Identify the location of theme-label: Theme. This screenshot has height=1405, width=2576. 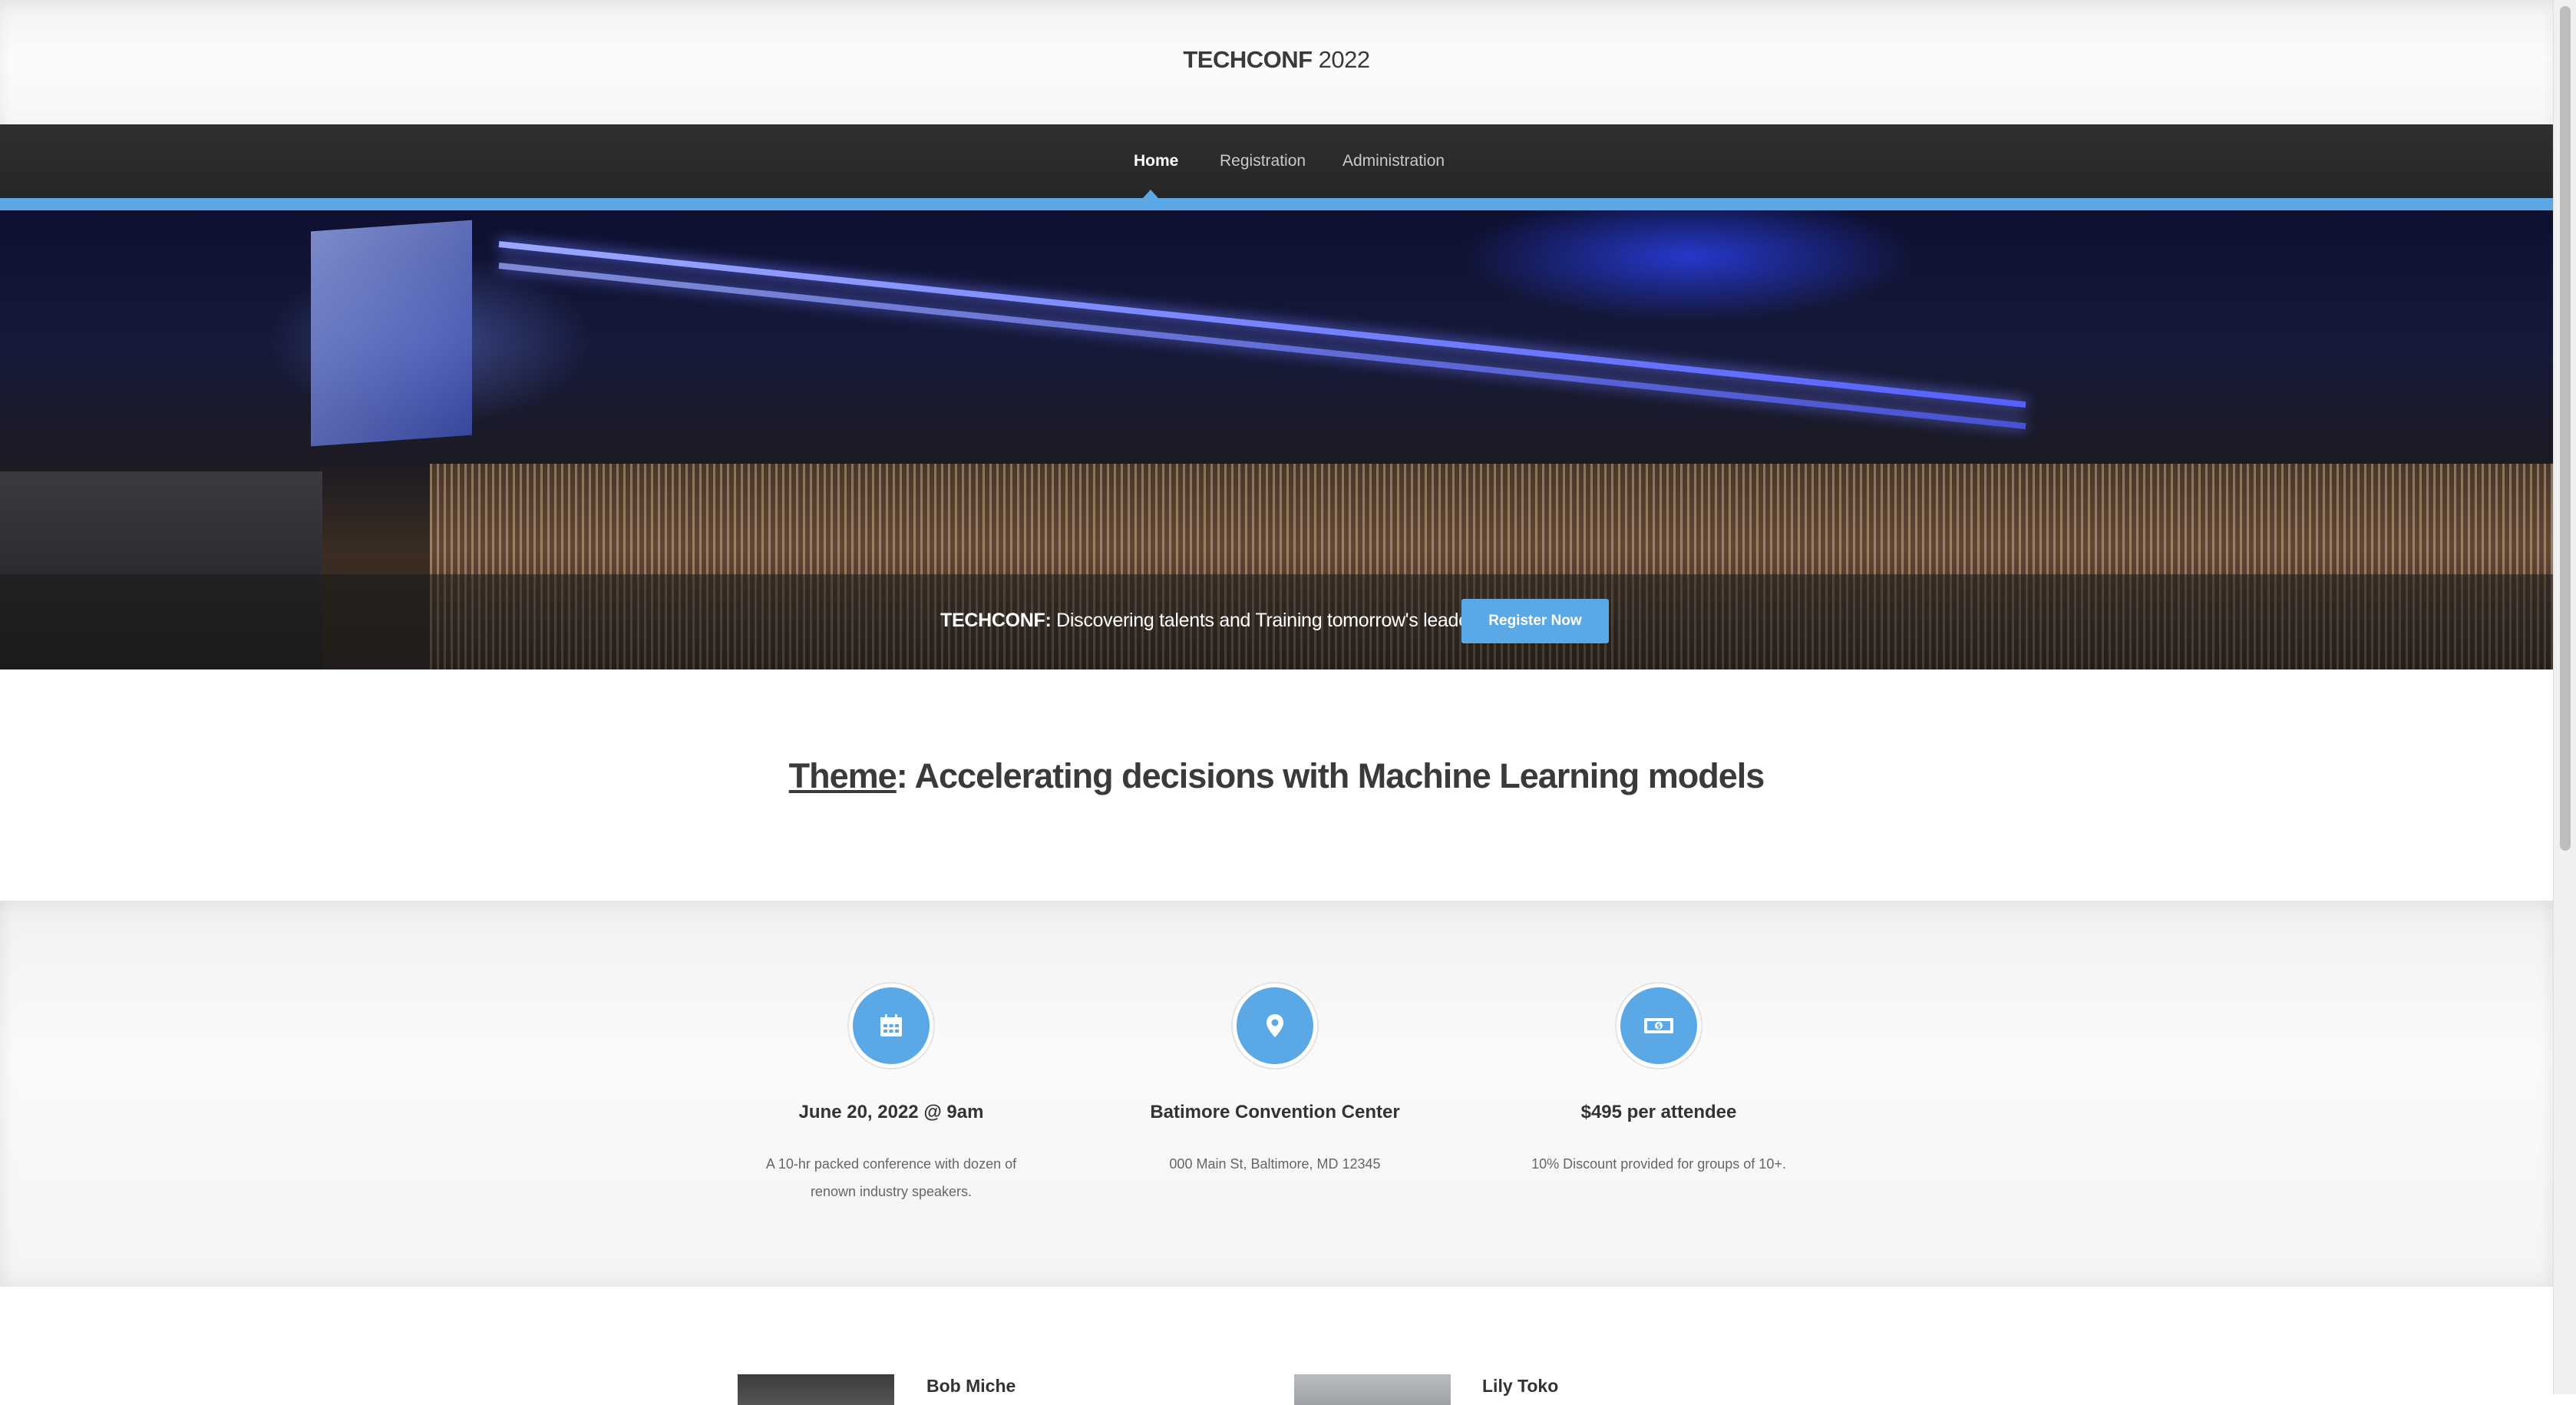
(842, 775).